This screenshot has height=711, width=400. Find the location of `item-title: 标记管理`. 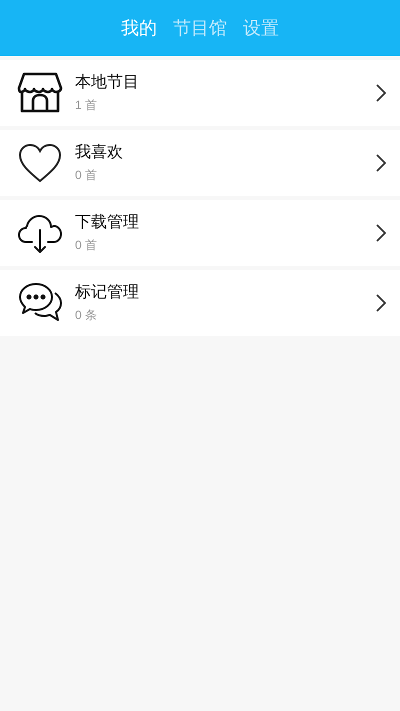

item-title: 标记管理 is located at coordinates (107, 293).